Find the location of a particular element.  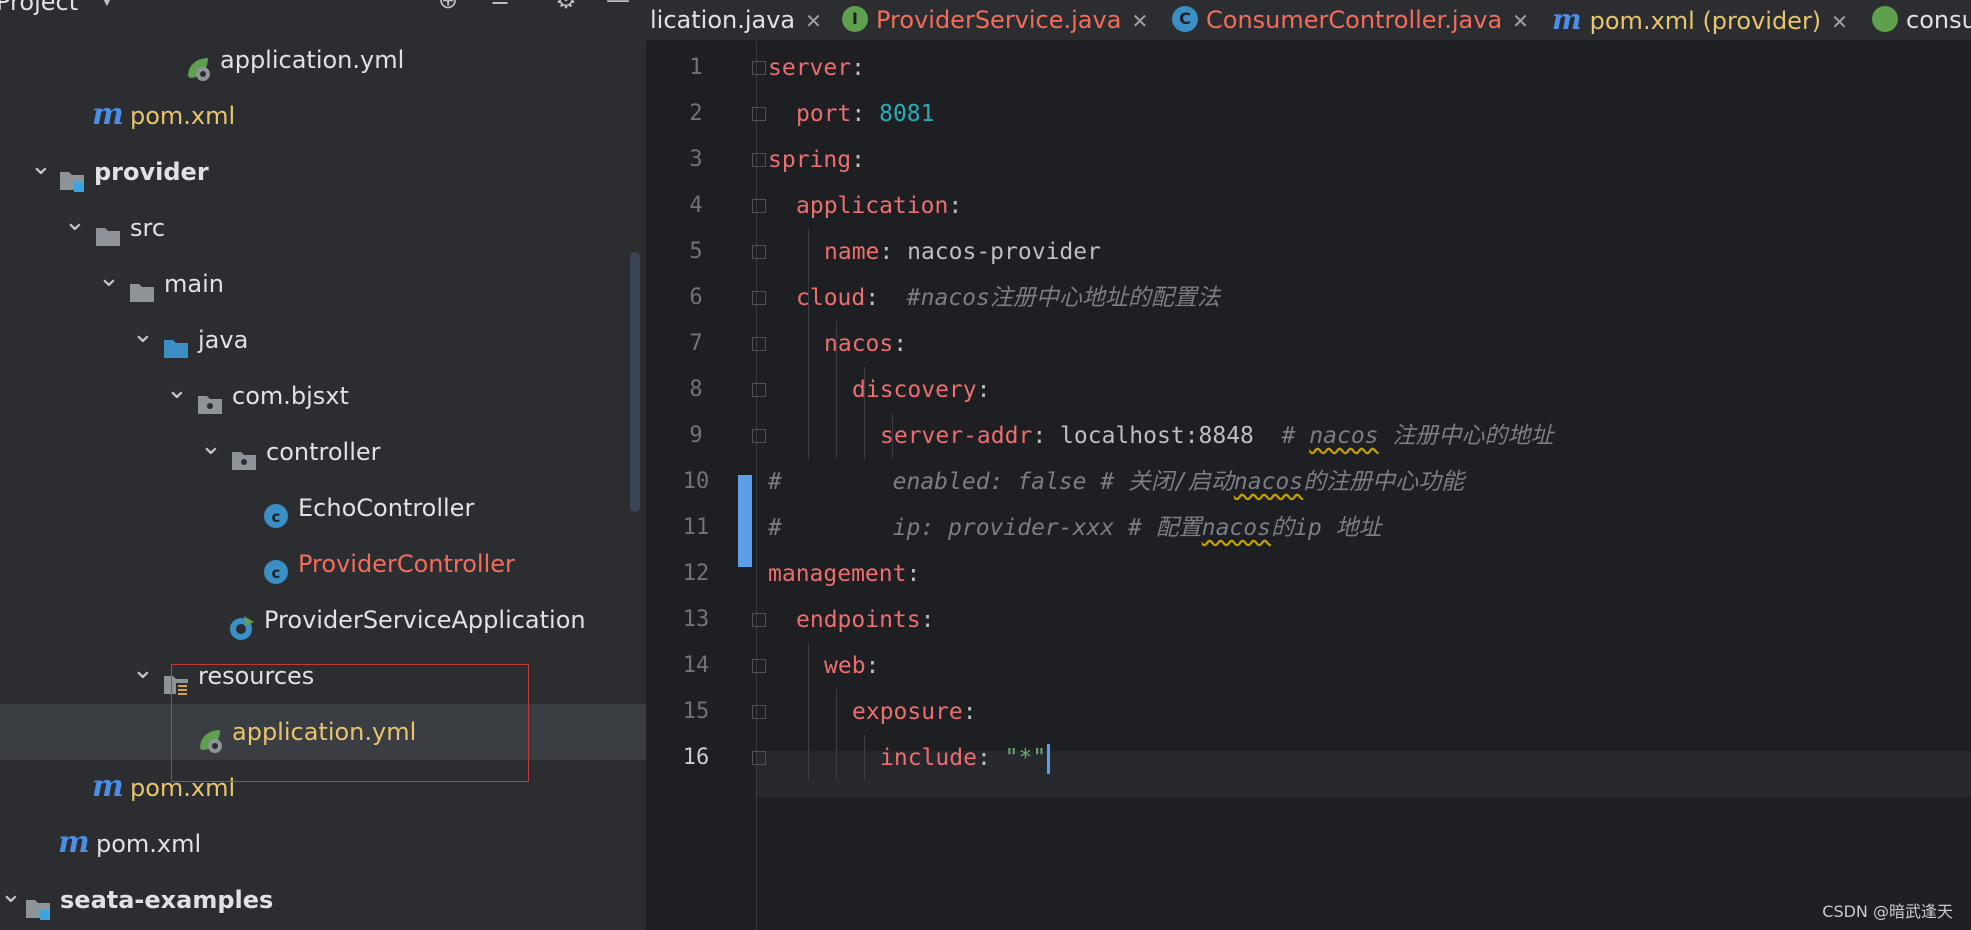

code-line: # ip: provider-xxx # 配置nacos的ip 地址 is located at coordinates (1075, 528).